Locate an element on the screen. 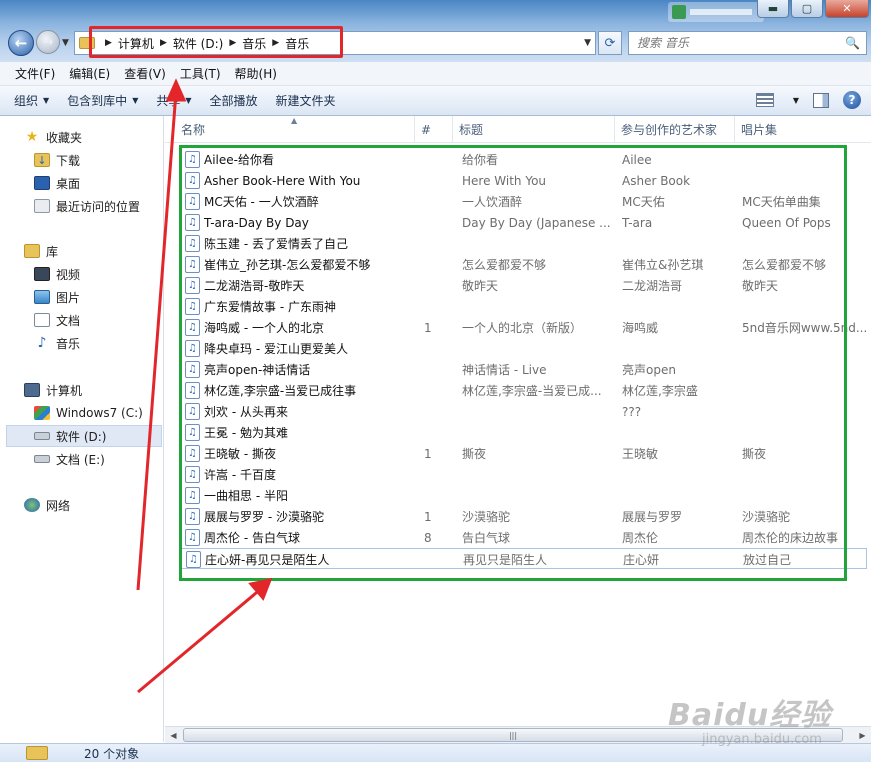 The height and width of the screenshot is (762, 871). watermark-url: jingyan.baidu.com is located at coordinates (762, 739).